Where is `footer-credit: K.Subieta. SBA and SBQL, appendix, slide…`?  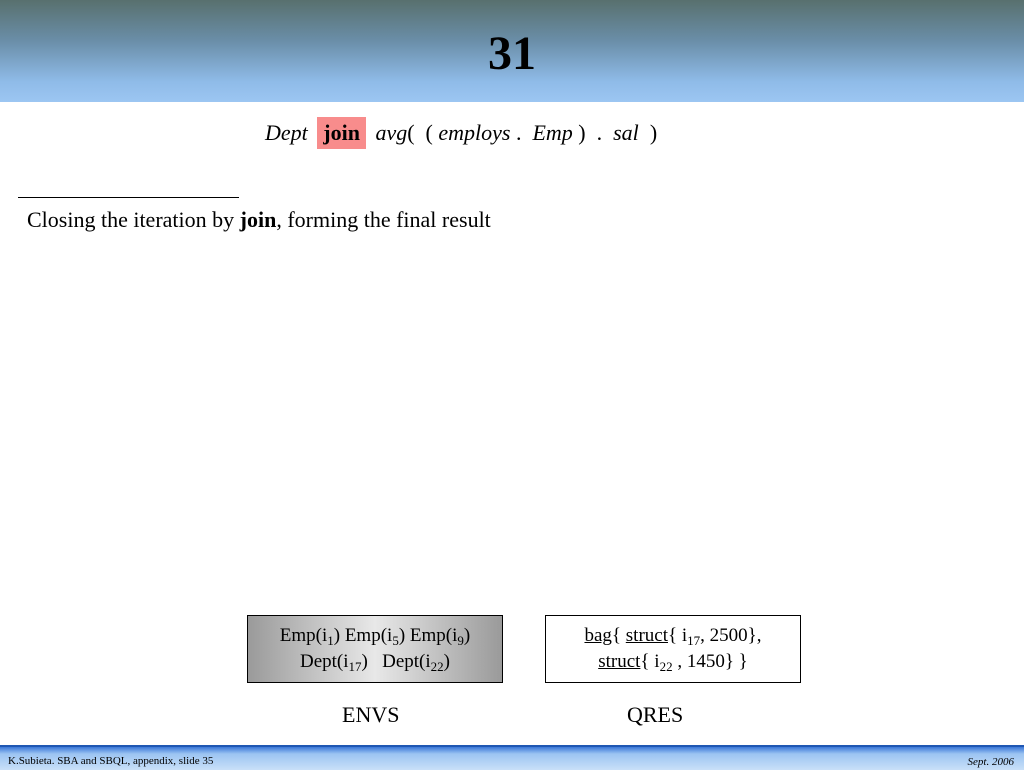
footer-credit: K.Subieta. SBA and SBQL, appendix, slide… is located at coordinates (111, 761).